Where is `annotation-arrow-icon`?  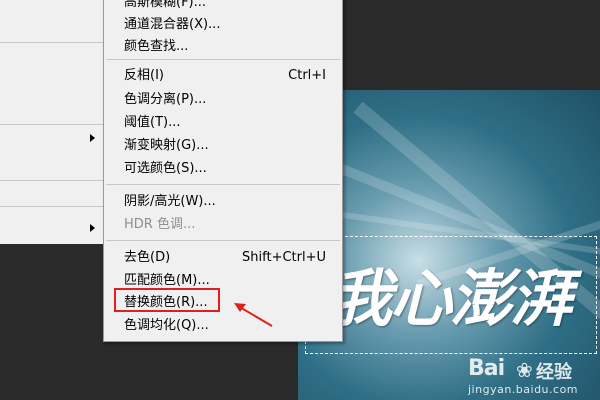
annotation-arrow-icon is located at coordinates (253, 315).